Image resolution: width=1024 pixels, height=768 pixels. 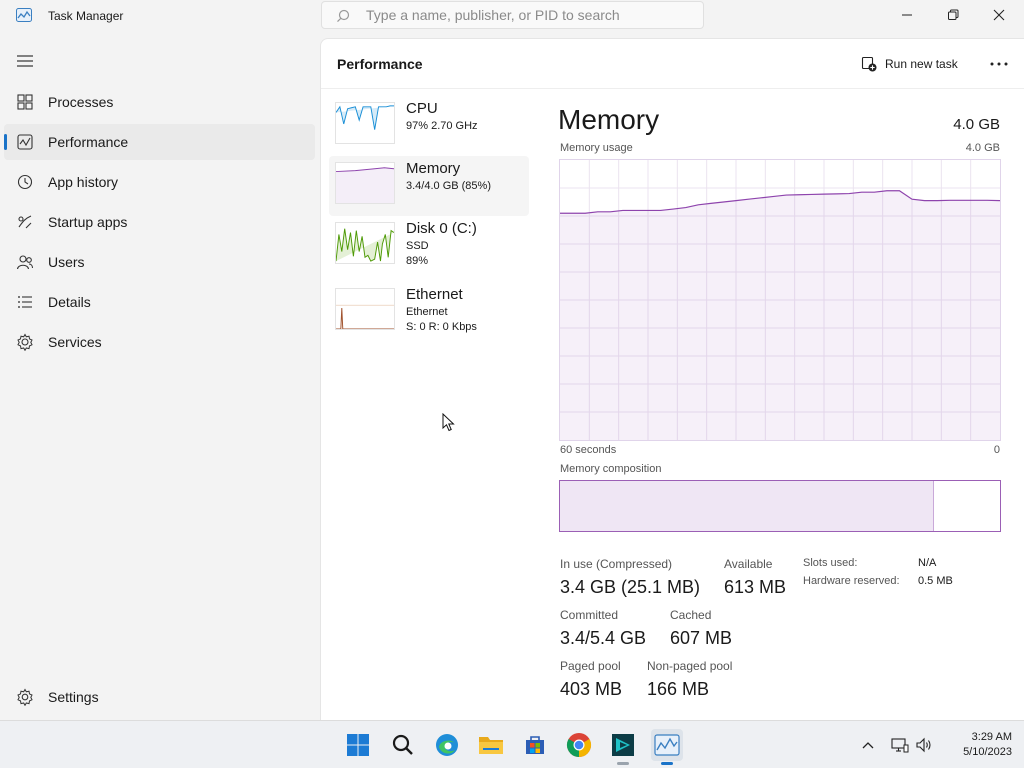 I want to click on settings-icon, so click(x=25, y=697).